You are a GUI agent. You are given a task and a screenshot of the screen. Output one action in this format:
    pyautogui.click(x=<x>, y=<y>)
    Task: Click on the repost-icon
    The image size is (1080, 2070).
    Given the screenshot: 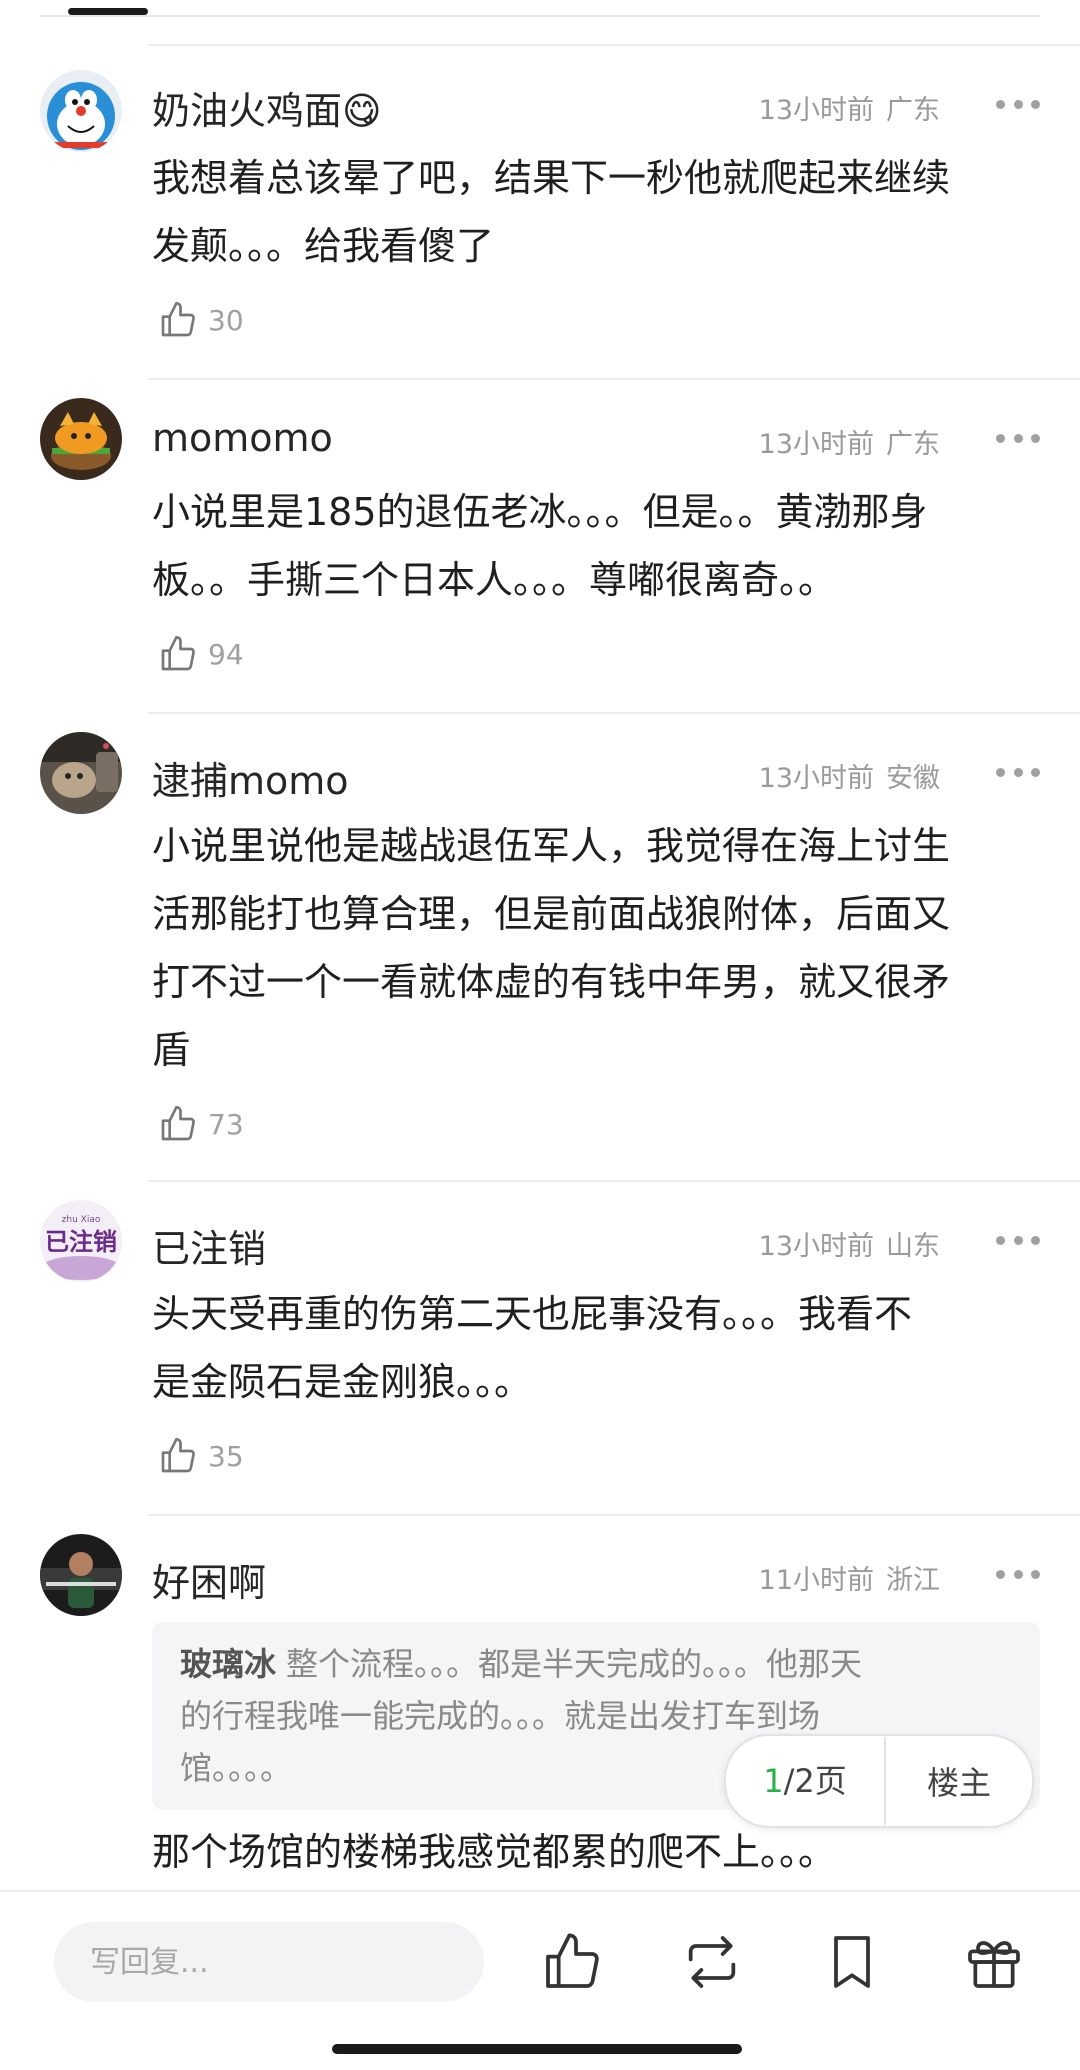 What is the action you would take?
    pyautogui.click(x=712, y=1962)
    